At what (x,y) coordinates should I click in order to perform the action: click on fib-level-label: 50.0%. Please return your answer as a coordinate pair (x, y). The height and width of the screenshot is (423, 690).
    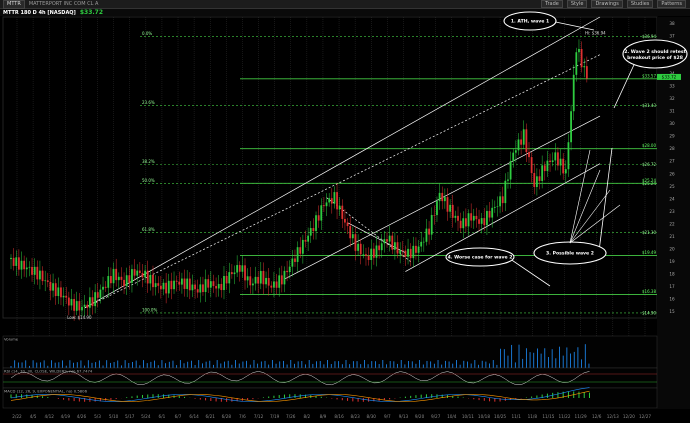
    Looking at the image, I should click on (148, 180).